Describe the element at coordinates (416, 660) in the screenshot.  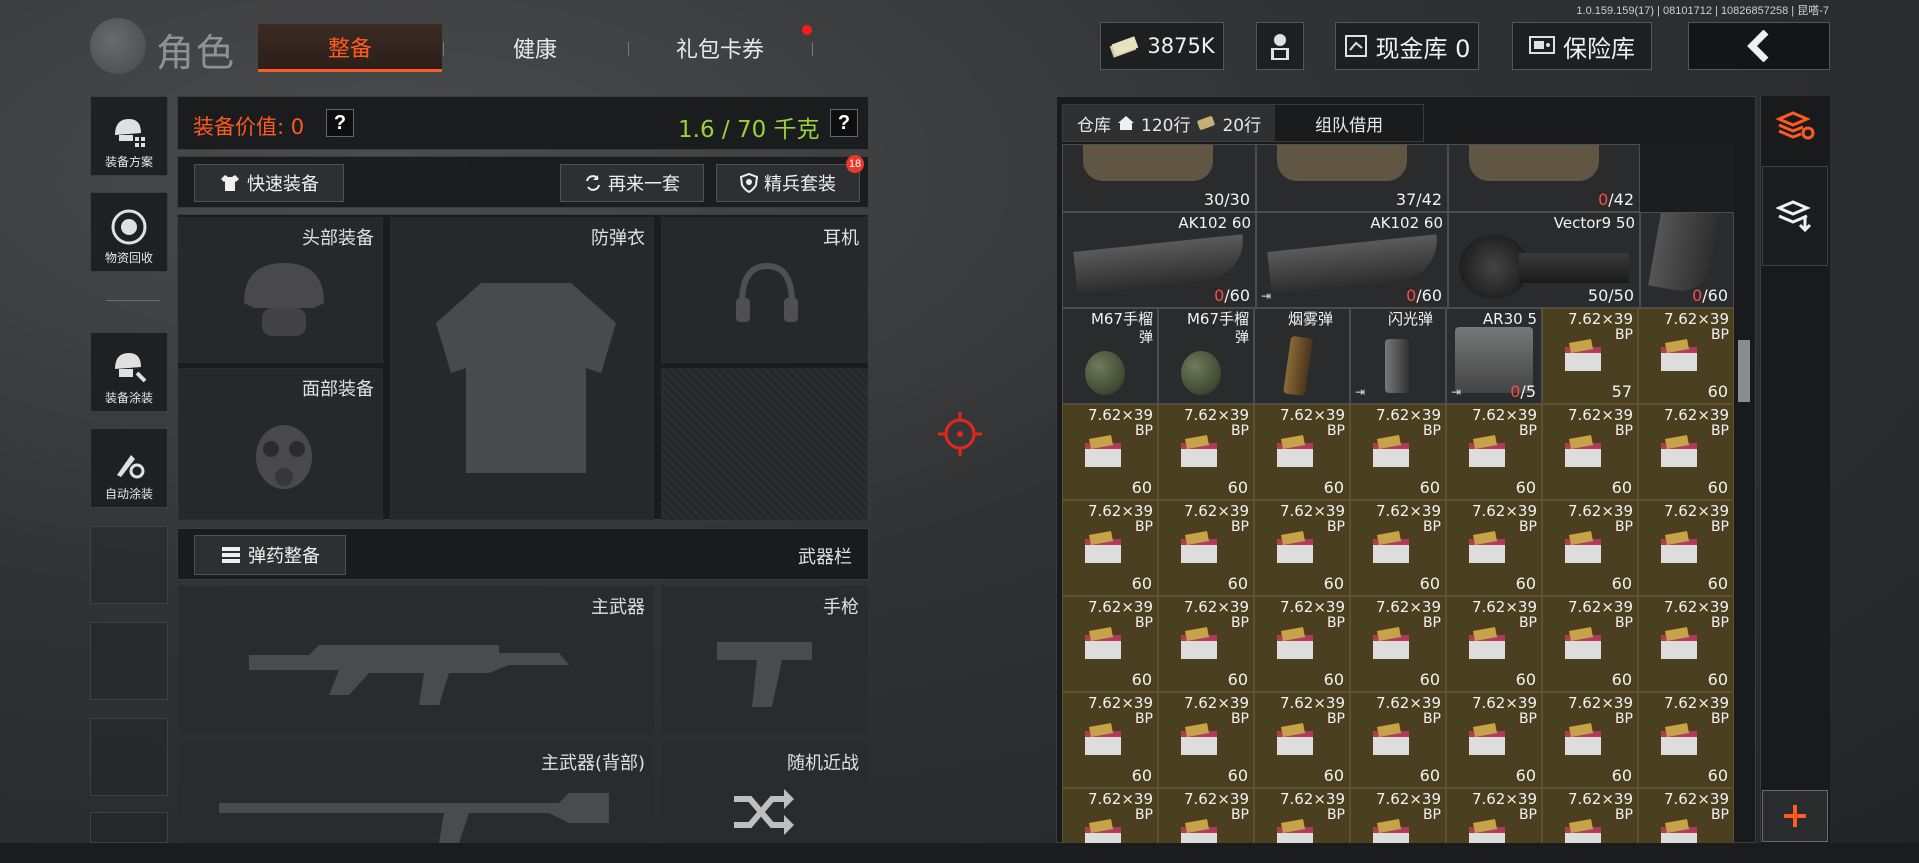
I see `slot-primary-weapon: 主武器` at that location.